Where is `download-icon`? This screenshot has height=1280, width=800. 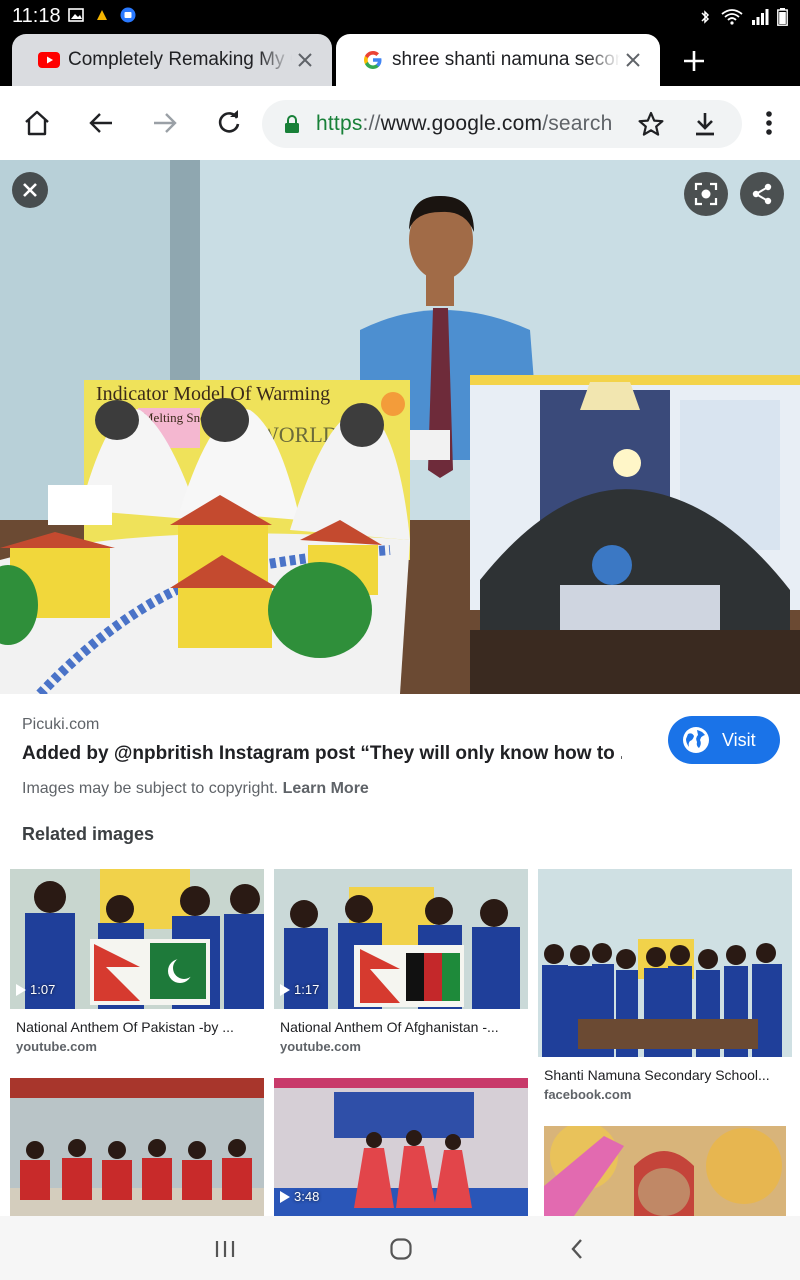 download-icon is located at coordinates (705, 124).